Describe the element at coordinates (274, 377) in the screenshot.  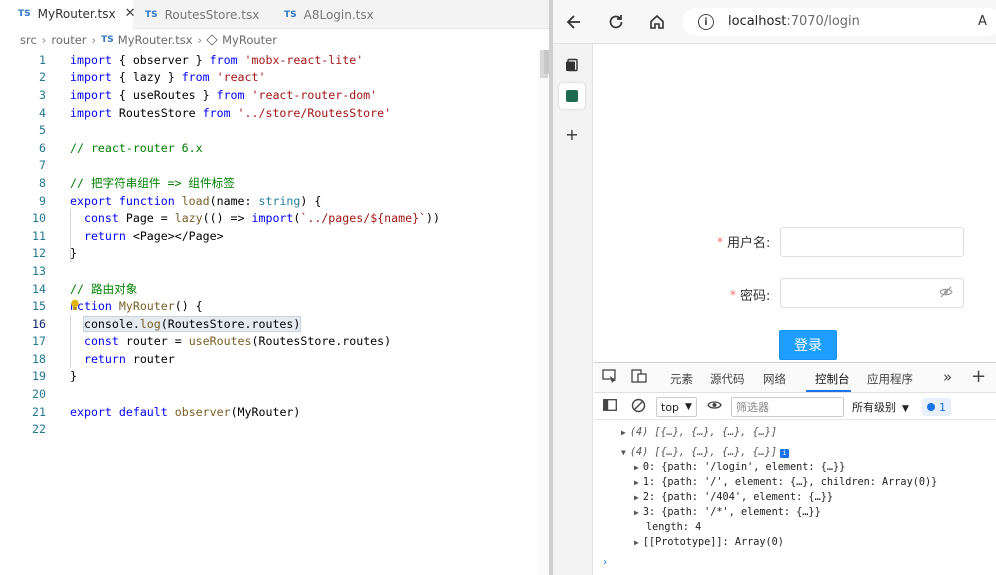
I see `code-line: 19}` at that location.